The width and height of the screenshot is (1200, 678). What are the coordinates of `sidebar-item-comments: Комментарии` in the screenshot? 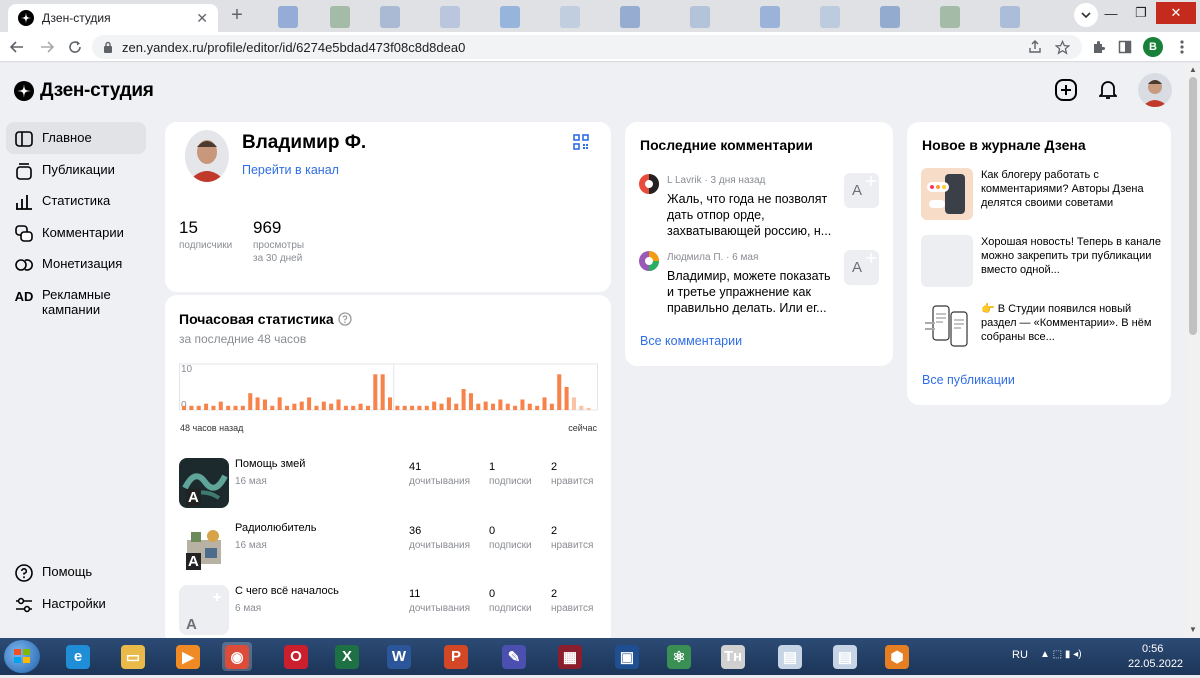 It's located at (76, 233).